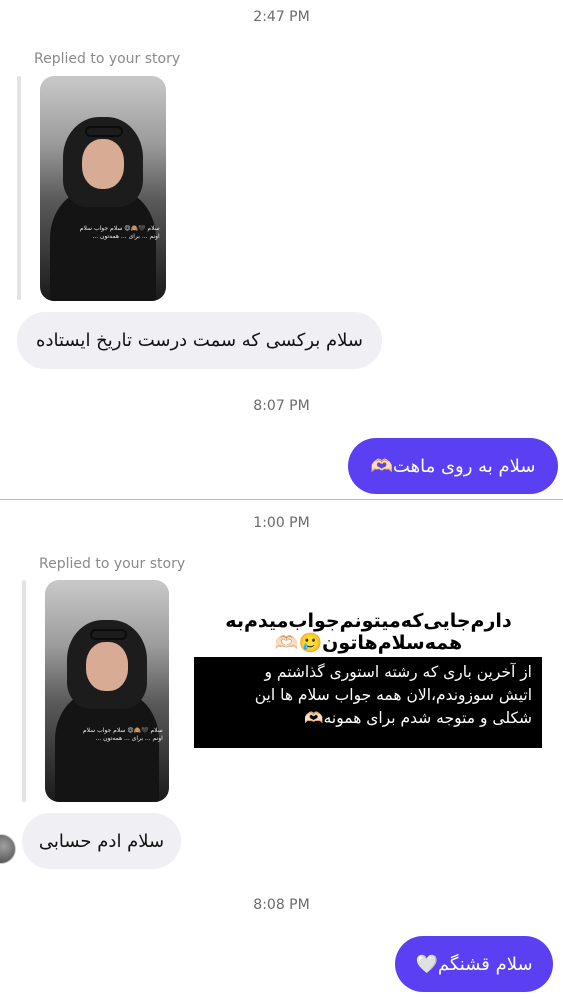 The width and height of the screenshot is (563, 1000). Describe the element at coordinates (393, 695) in the screenshot. I see `story-overlay-line: اتیش سوزوندم،الان همه جواب سلام ها این` at that location.